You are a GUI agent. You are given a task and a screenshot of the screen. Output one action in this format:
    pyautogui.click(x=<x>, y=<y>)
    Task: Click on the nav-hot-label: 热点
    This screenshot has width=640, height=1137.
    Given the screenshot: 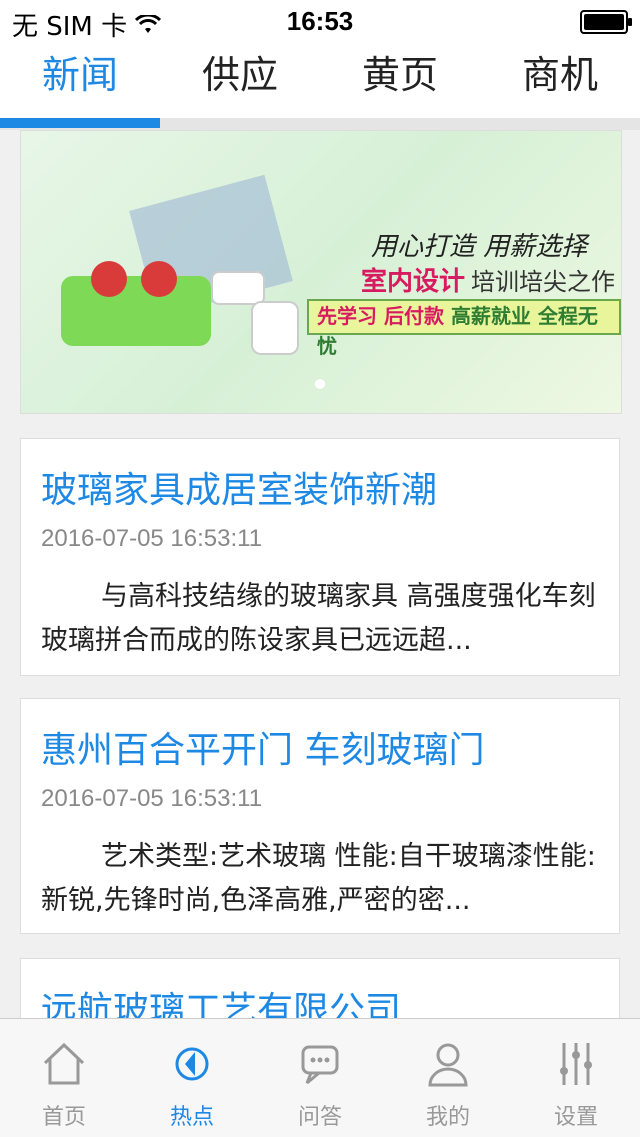 What is the action you would take?
    pyautogui.click(x=191, y=1117)
    